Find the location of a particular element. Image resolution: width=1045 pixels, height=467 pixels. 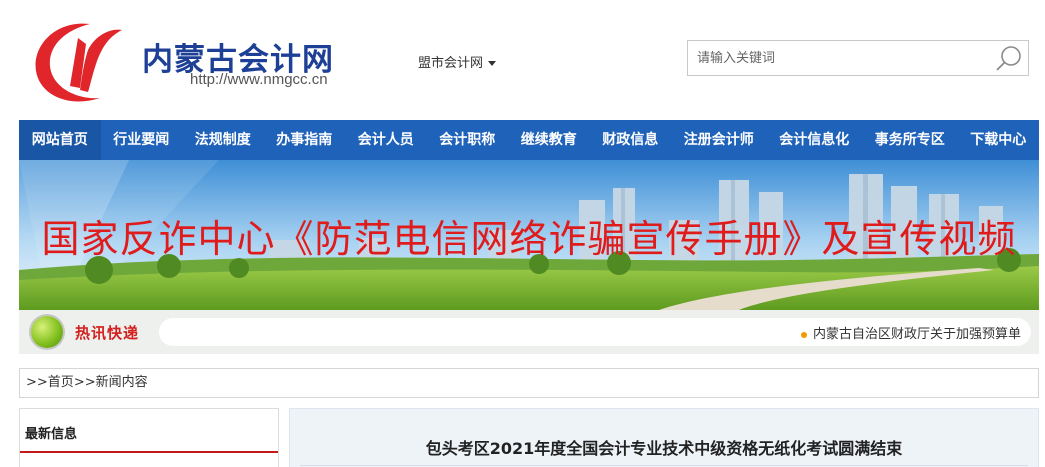

breadcrumb-current: 新闻内容 is located at coordinates (121, 382).